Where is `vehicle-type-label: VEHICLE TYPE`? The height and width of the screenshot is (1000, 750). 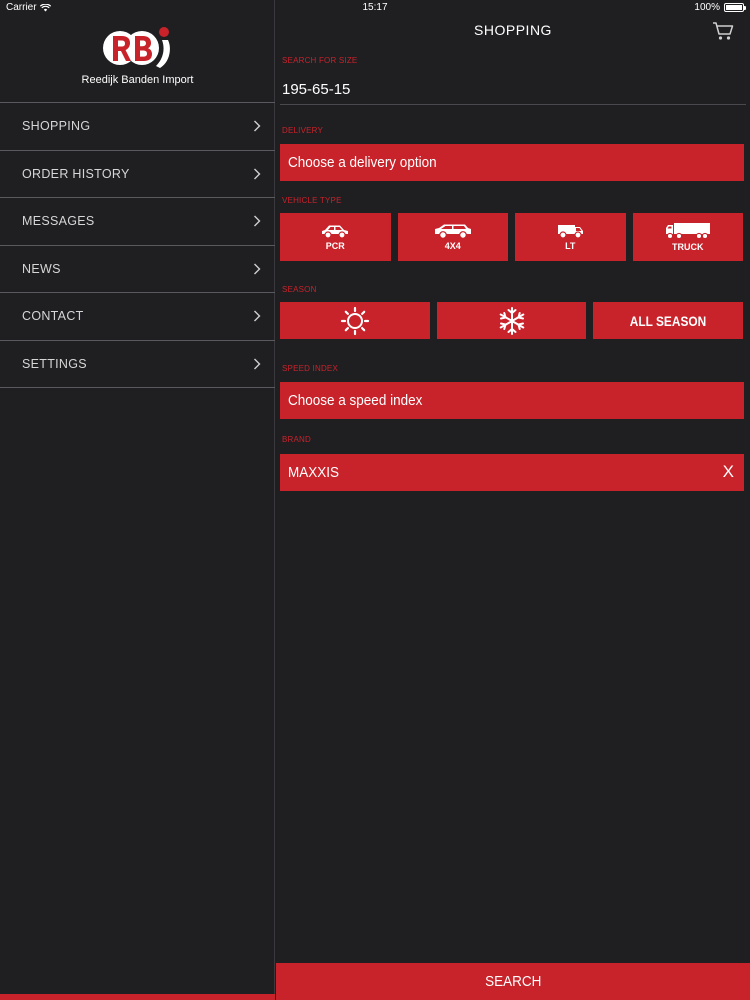 vehicle-type-label: VEHICLE TYPE is located at coordinates (312, 200).